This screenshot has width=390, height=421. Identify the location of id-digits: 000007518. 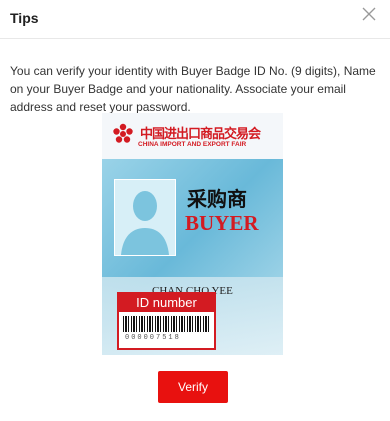
(153, 338).